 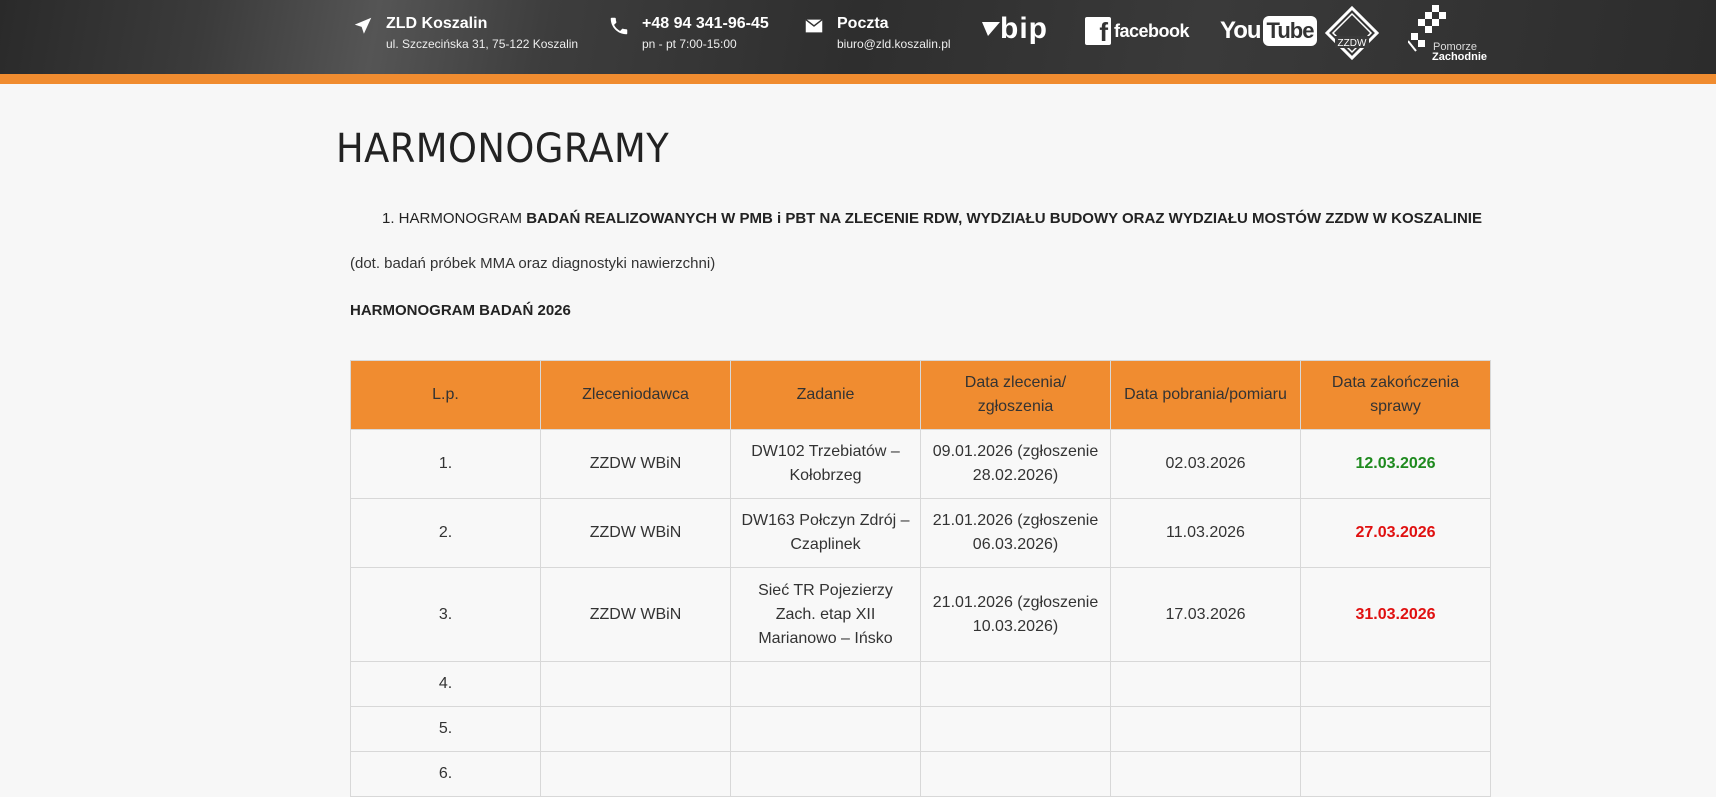 What do you see at coordinates (363, 25) in the screenshot?
I see `location-arrow-icon` at bounding box center [363, 25].